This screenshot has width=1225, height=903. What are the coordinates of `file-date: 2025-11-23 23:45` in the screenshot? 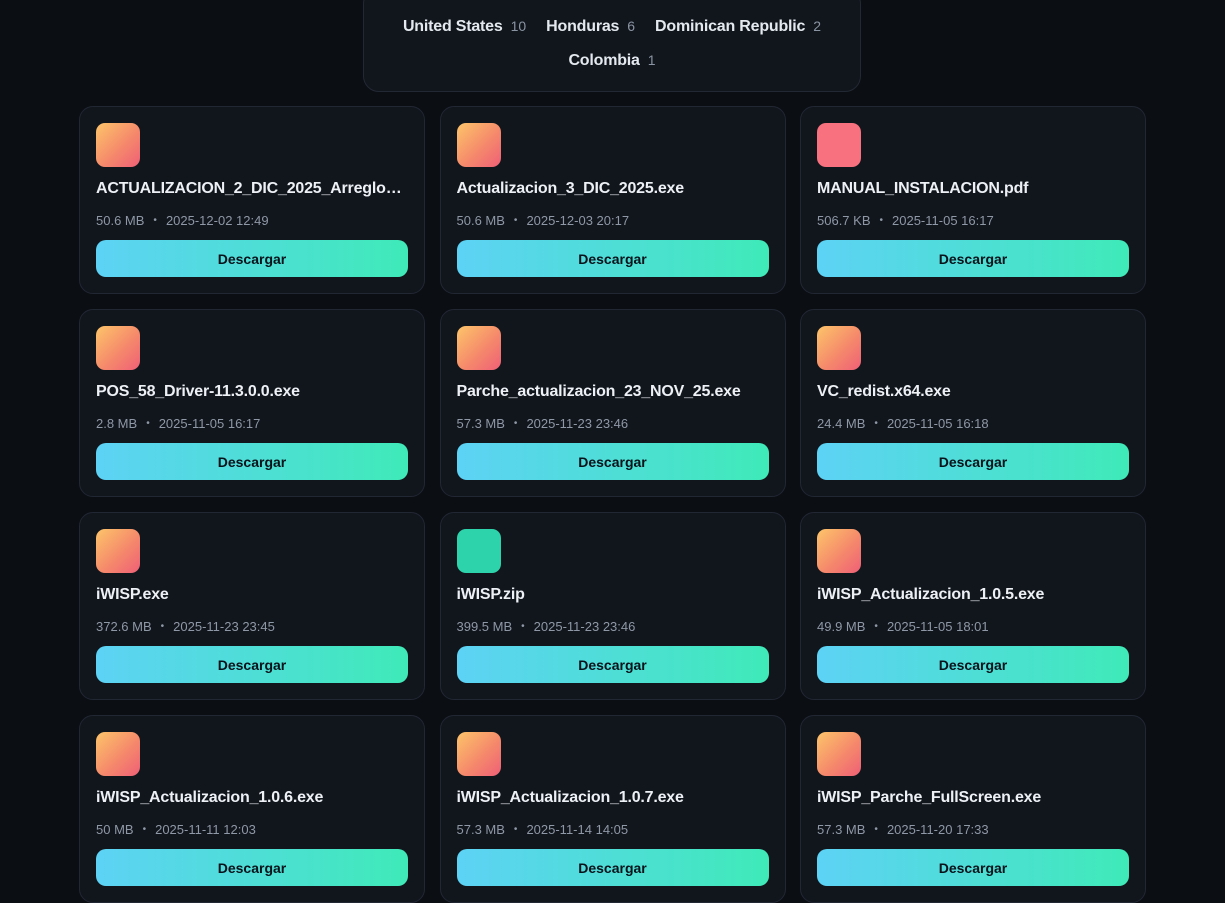 It's located at (224, 626).